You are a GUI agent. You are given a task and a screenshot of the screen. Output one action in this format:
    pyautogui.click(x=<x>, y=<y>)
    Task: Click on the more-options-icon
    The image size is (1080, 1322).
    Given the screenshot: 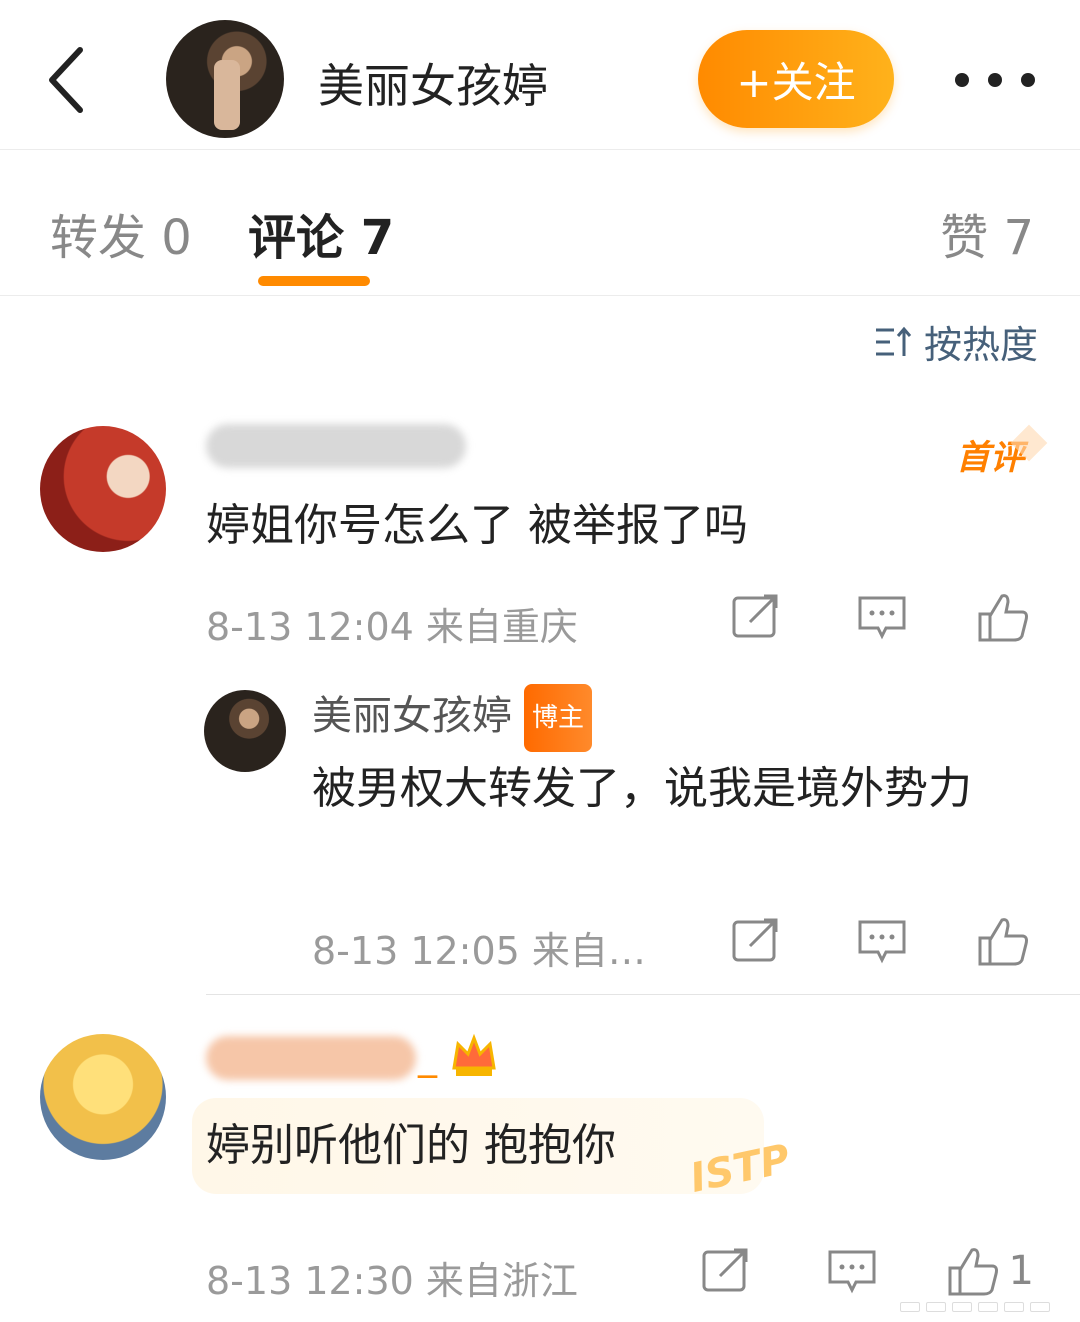 What is the action you would take?
    pyautogui.click(x=995, y=80)
    